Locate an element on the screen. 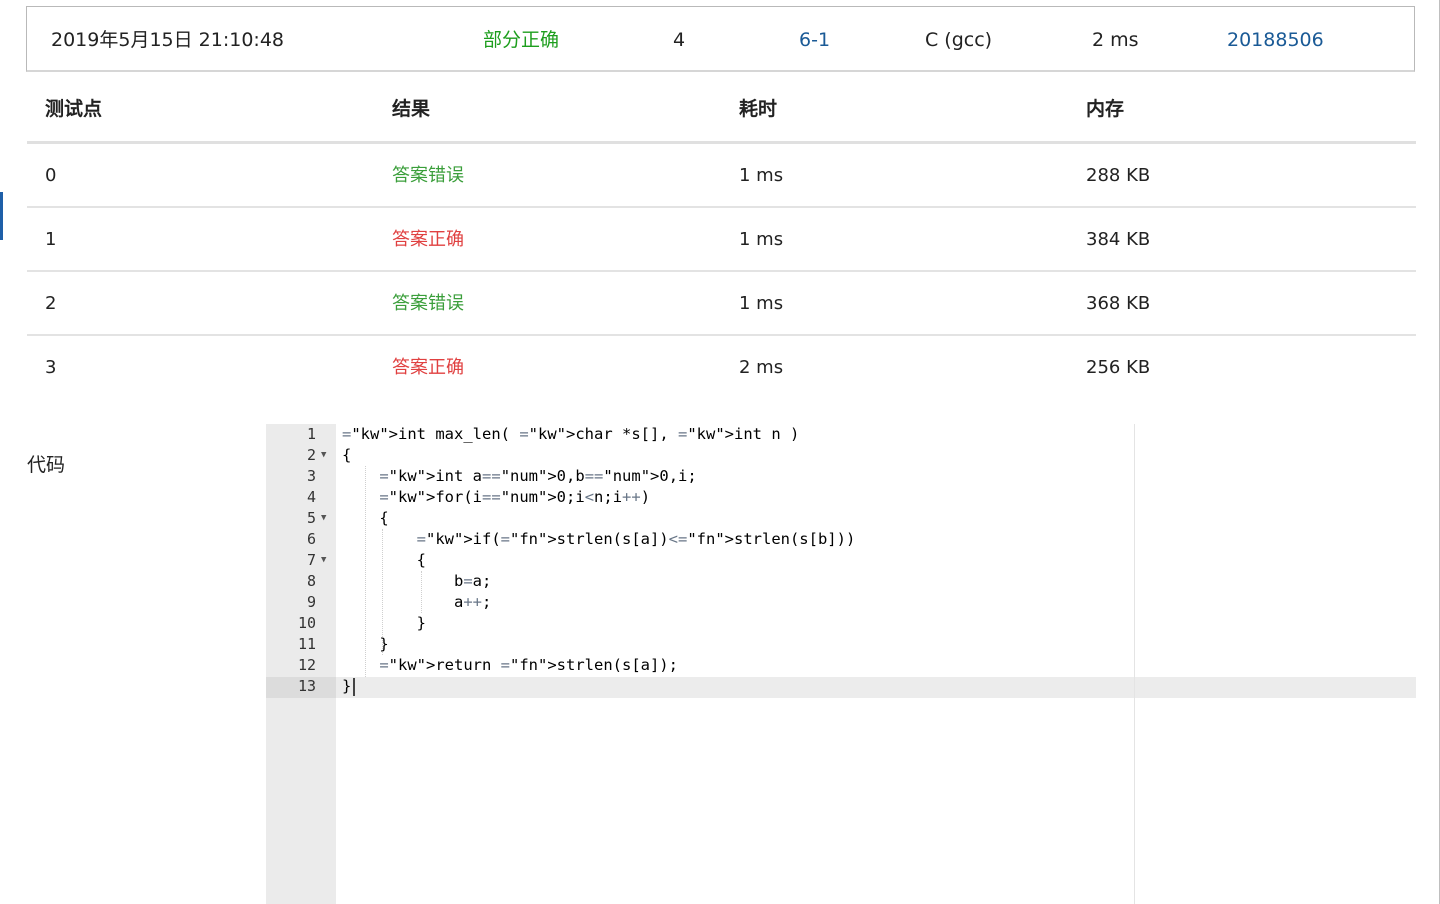 The width and height of the screenshot is (1440, 904). code-line: 12 ="kw">return ="fn">strlen(s[a]); is located at coordinates (841, 665).